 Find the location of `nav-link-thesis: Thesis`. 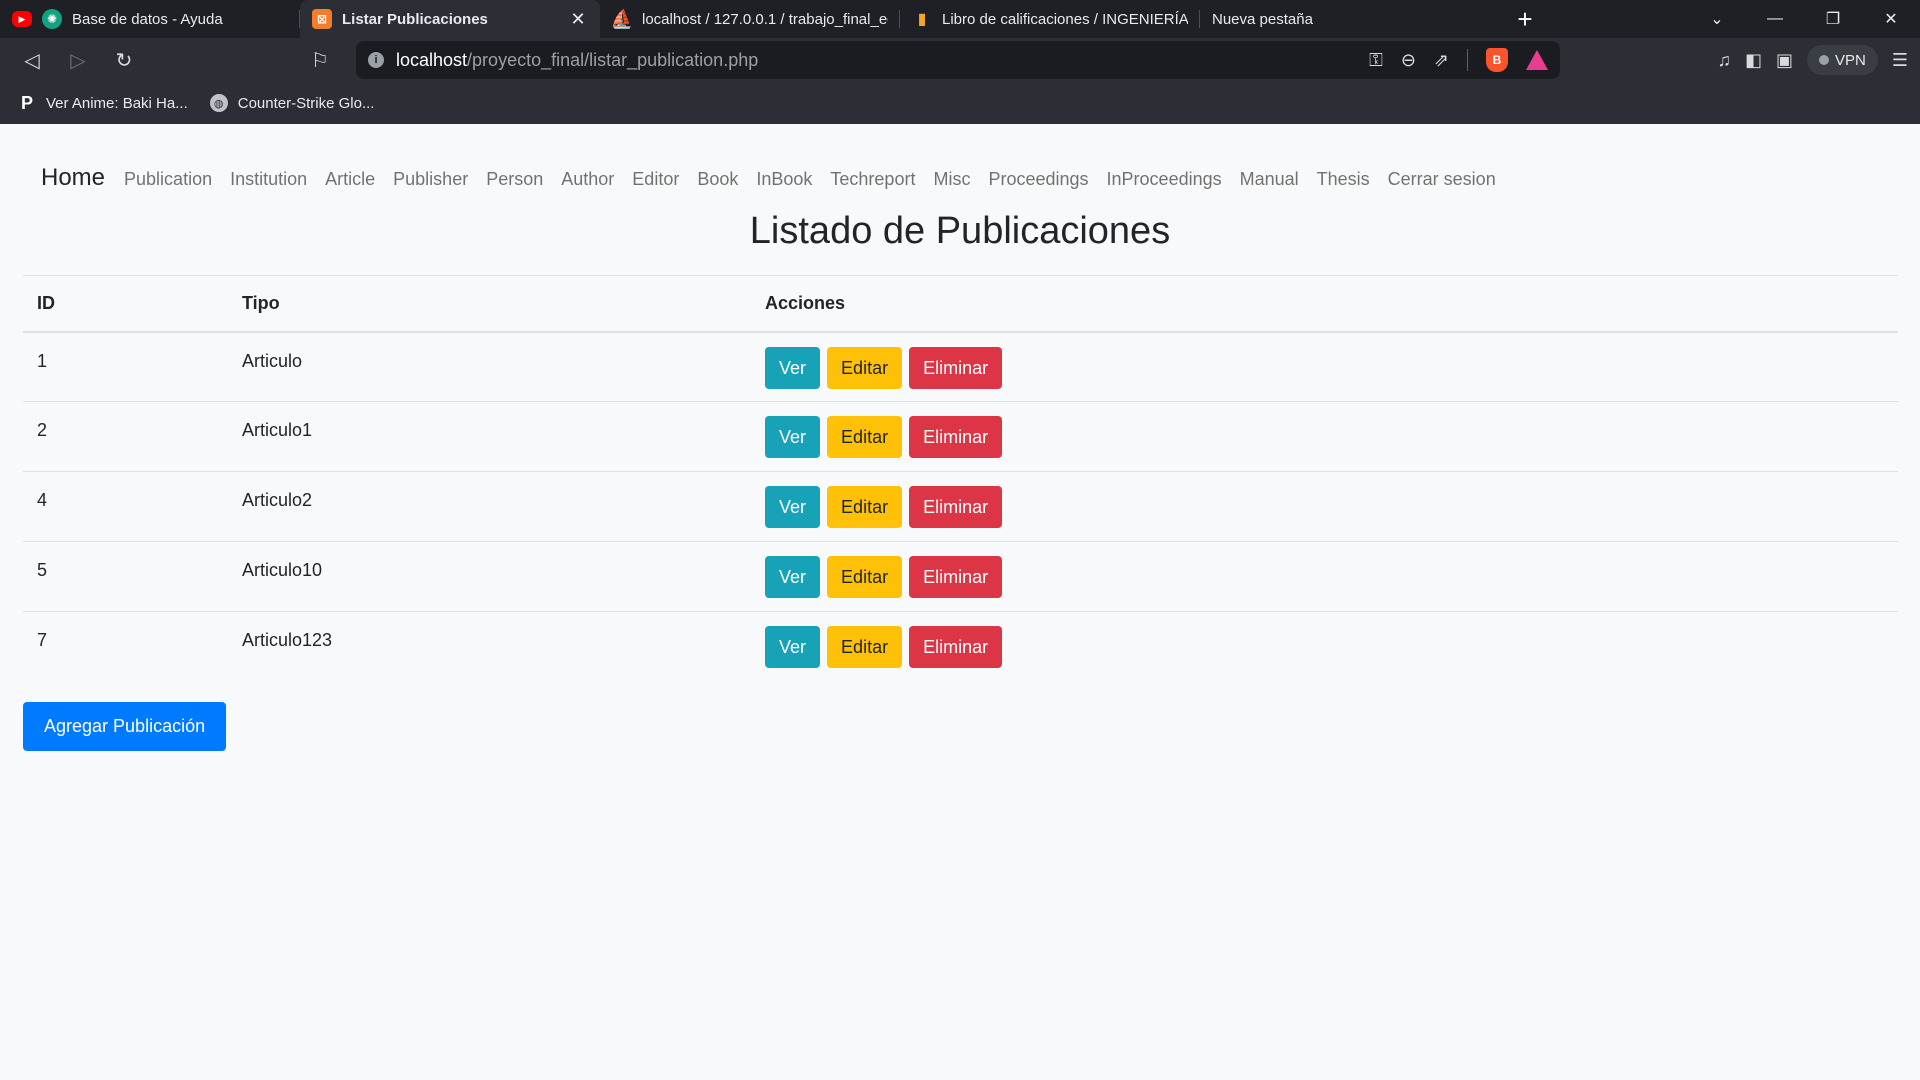

nav-link-thesis: Thesis is located at coordinates (1343, 179).